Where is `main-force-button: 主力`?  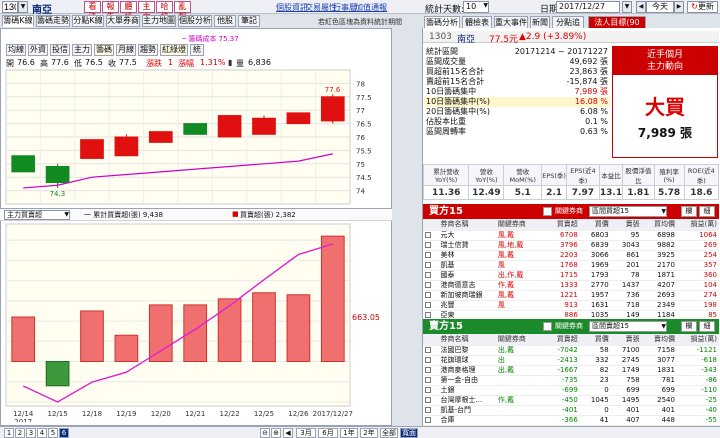
main-force-button: 主力 is located at coordinates (146, 11).